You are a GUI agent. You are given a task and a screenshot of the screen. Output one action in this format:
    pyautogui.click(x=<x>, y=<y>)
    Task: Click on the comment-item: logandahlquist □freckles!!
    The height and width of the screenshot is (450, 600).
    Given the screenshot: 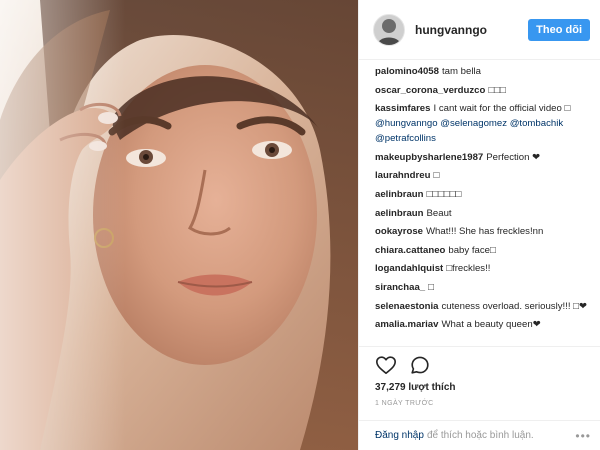 What is the action you would take?
    pyautogui.click(x=483, y=268)
    